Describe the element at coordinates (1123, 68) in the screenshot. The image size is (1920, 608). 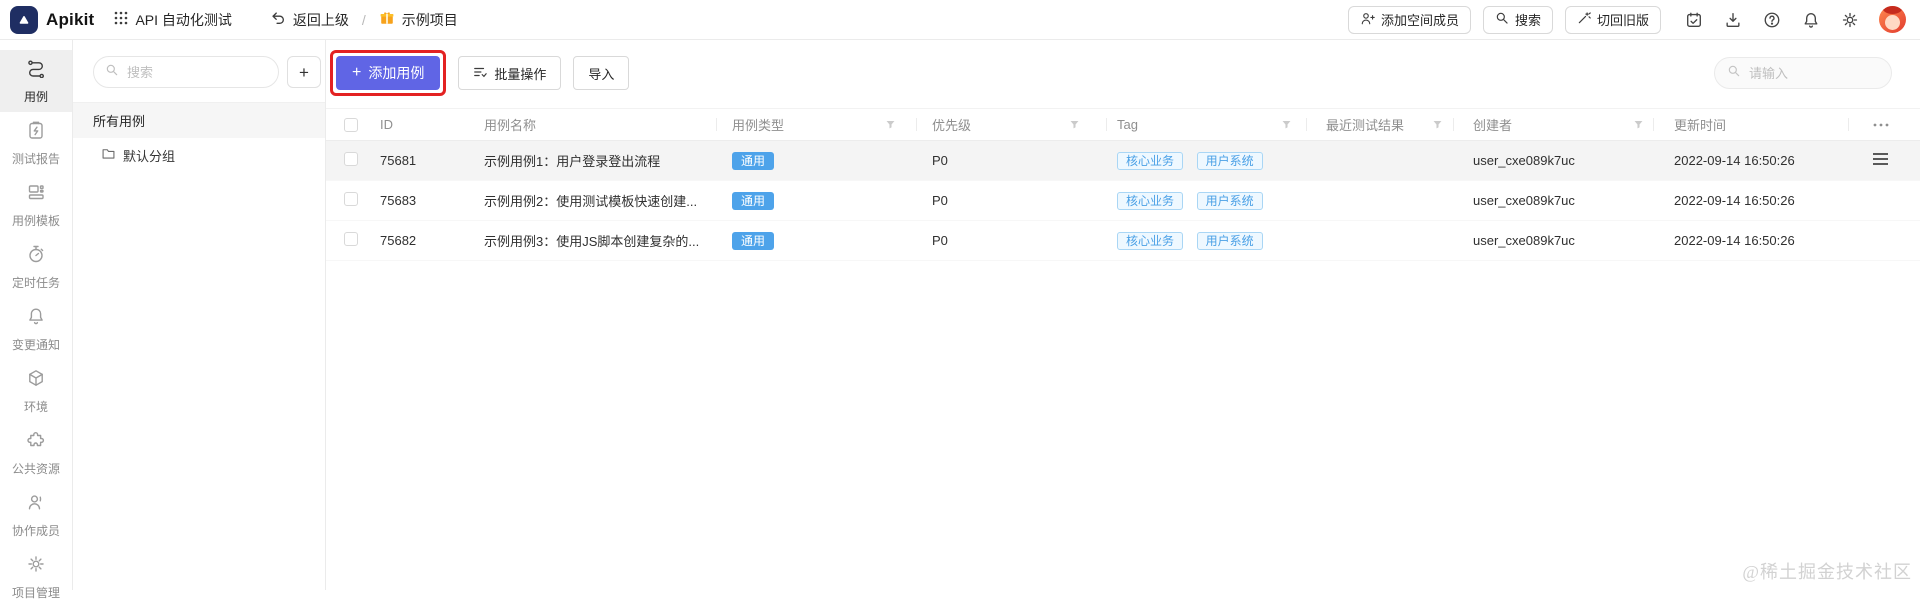
I see `case-toolbar: + 添加用例 批量操作 导入` at that location.